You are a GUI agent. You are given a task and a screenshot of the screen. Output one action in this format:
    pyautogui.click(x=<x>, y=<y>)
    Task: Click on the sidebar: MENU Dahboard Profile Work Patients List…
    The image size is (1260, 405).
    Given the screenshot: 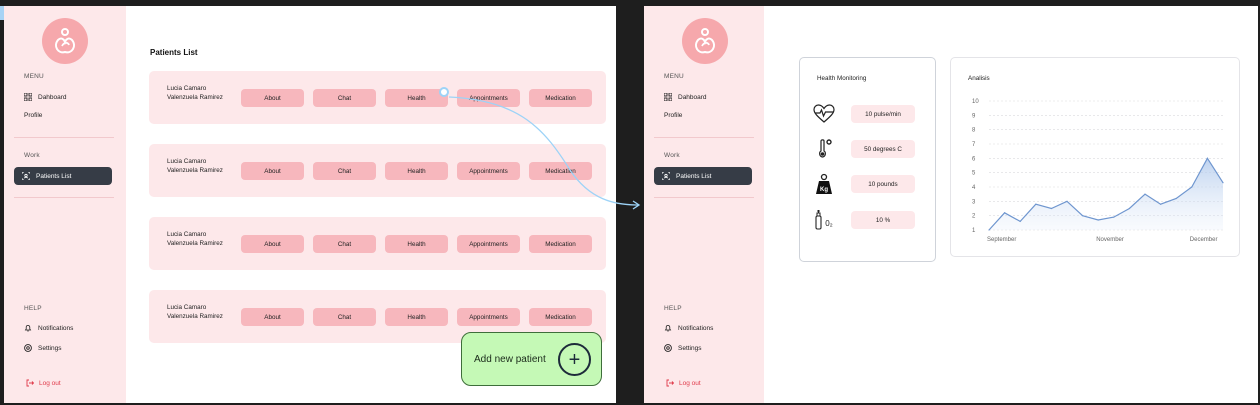 What is the action you would take?
    pyautogui.click(x=704, y=204)
    